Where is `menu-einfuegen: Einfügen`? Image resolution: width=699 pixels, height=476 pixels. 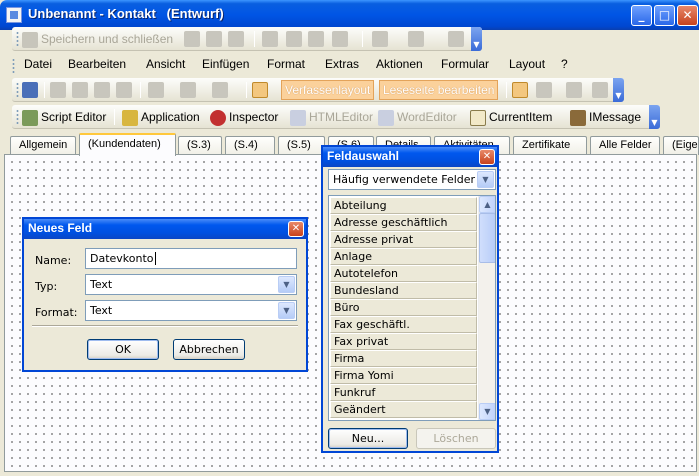
menu-einfuegen: Einfügen is located at coordinates (225, 64).